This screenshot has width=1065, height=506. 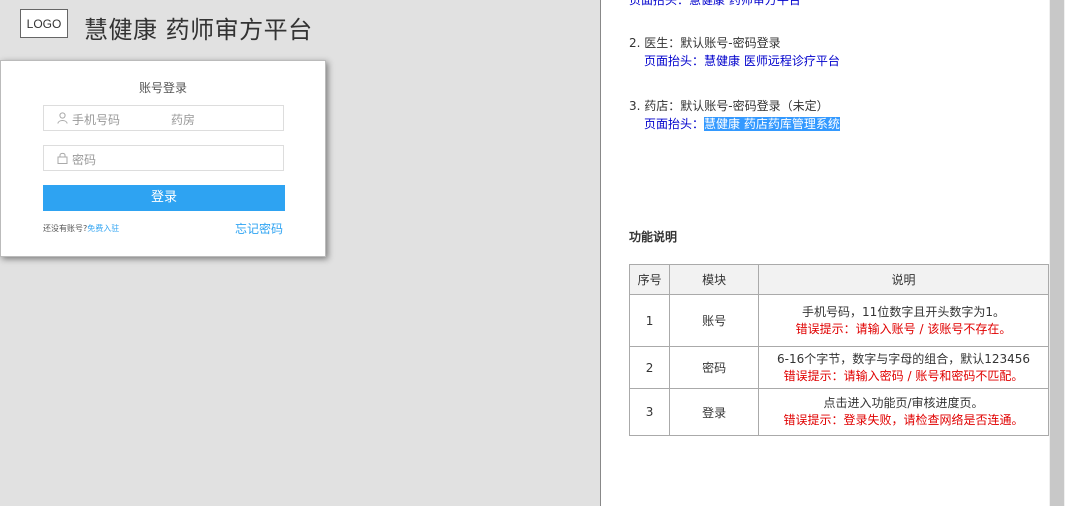 I want to click on column-header-module: 模块, so click(x=714, y=279).